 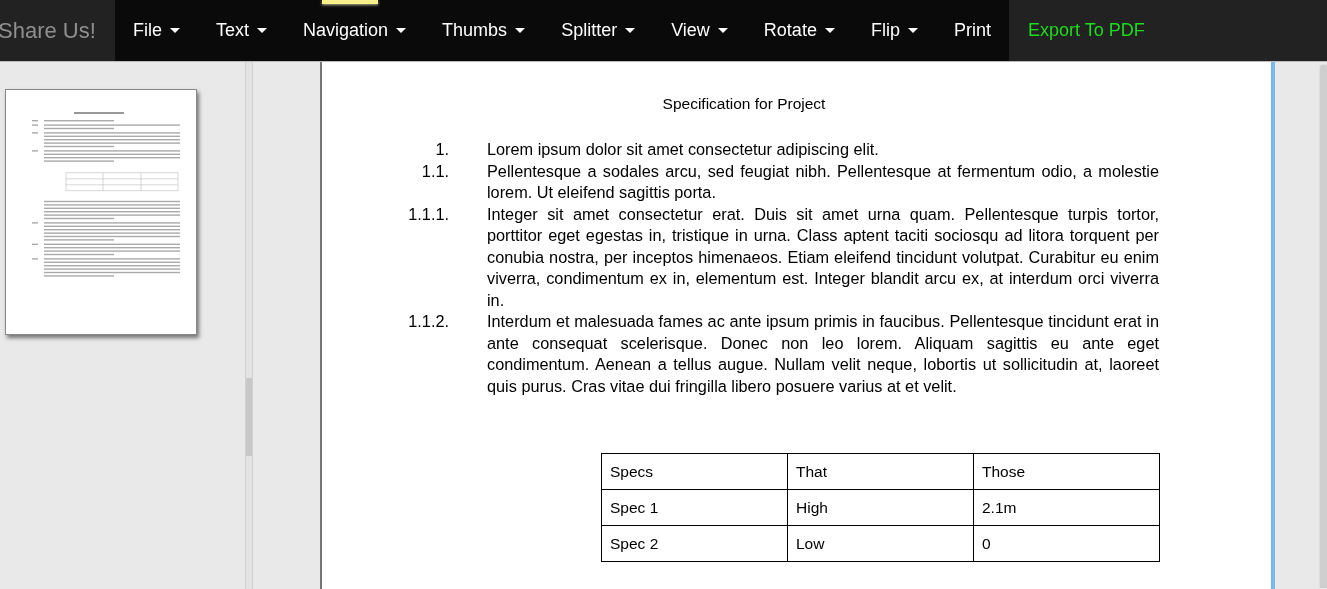 What do you see at coordinates (1066, 507) in the screenshot?
I see `table-cell: 2.1m` at bounding box center [1066, 507].